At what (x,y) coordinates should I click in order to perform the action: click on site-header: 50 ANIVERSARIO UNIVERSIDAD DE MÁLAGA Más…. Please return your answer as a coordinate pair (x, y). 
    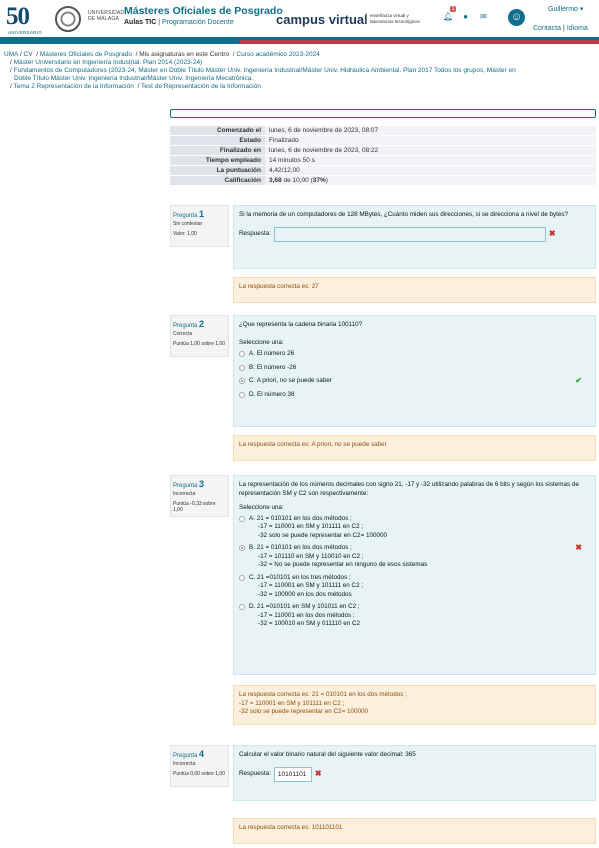
    Looking at the image, I should click on (299, 20).